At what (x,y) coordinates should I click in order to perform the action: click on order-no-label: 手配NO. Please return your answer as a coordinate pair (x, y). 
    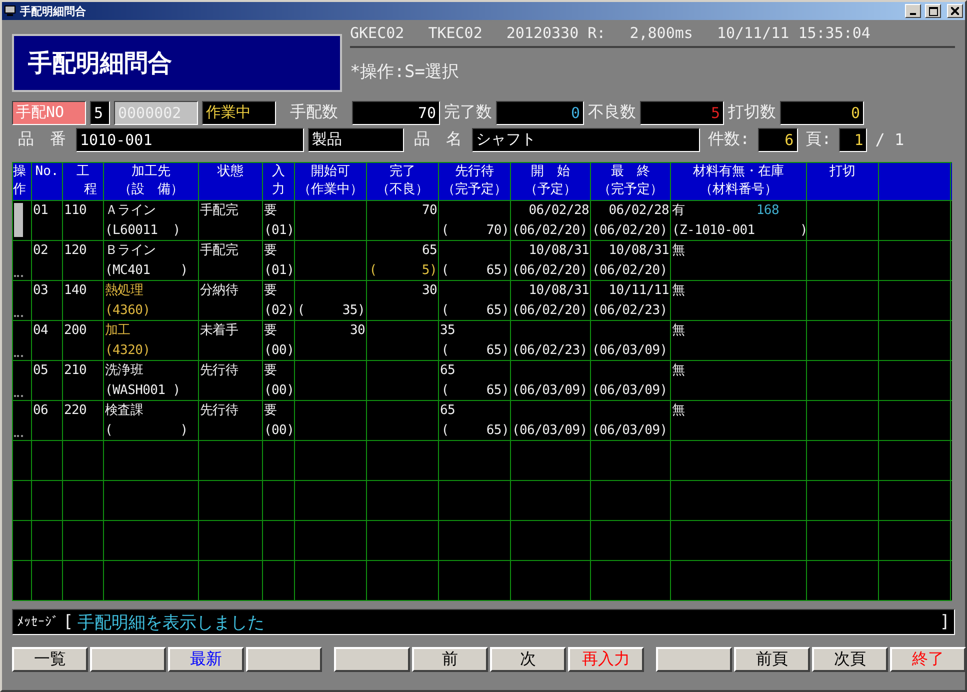
    Looking at the image, I should click on (49, 112).